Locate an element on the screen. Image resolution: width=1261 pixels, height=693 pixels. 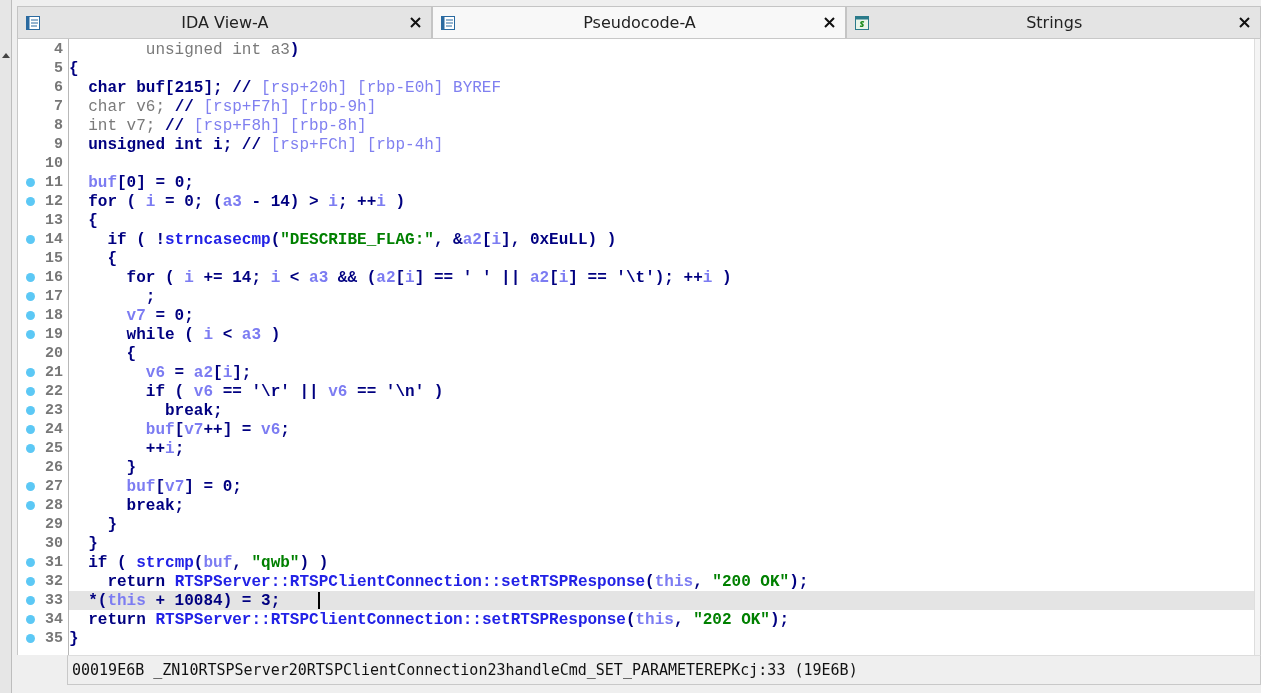
code-line: char v6; // [rsp+F7h] [rbp-9h] is located at coordinates (232, 106).